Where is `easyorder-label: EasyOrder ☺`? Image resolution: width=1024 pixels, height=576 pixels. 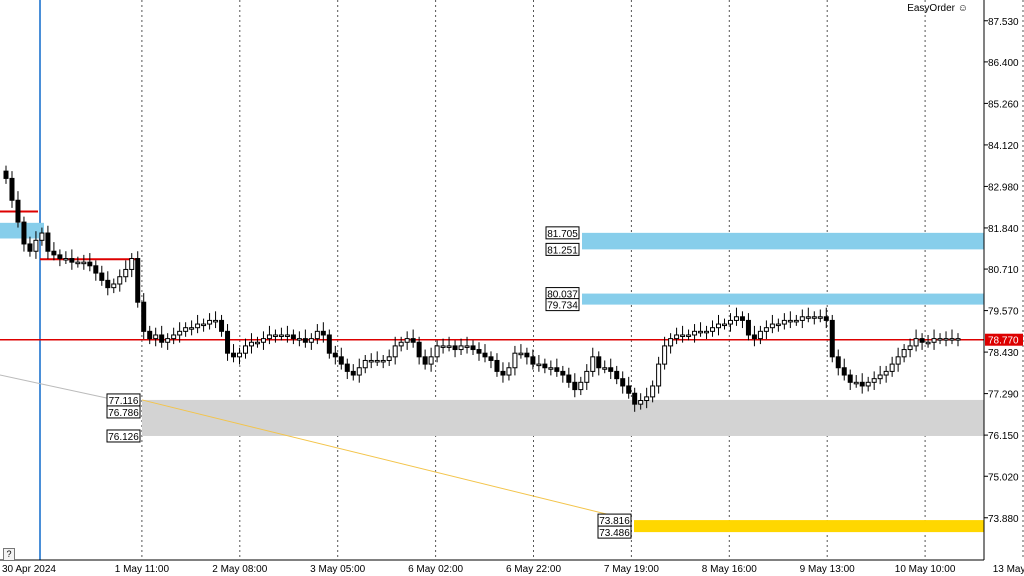 easyorder-label: EasyOrder ☺ is located at coordinates (937, 8).